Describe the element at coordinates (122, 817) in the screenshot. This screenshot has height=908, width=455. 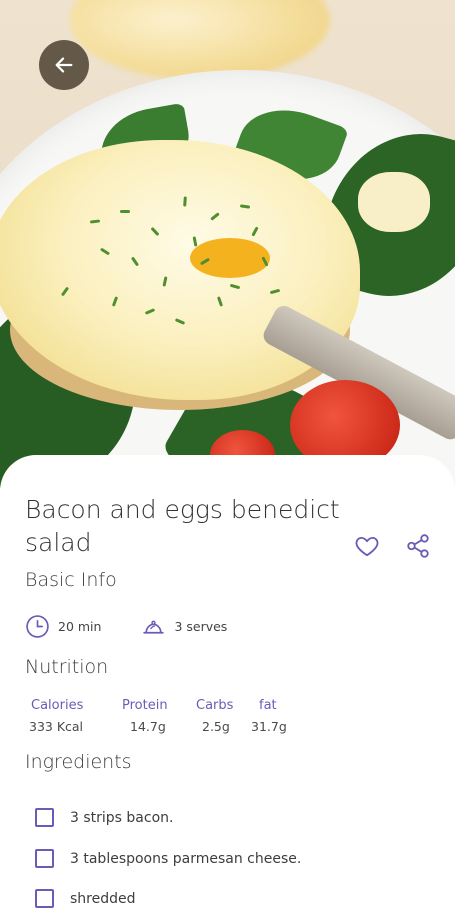
I see `ingredient-text: 3 strips bacon.` at that location.